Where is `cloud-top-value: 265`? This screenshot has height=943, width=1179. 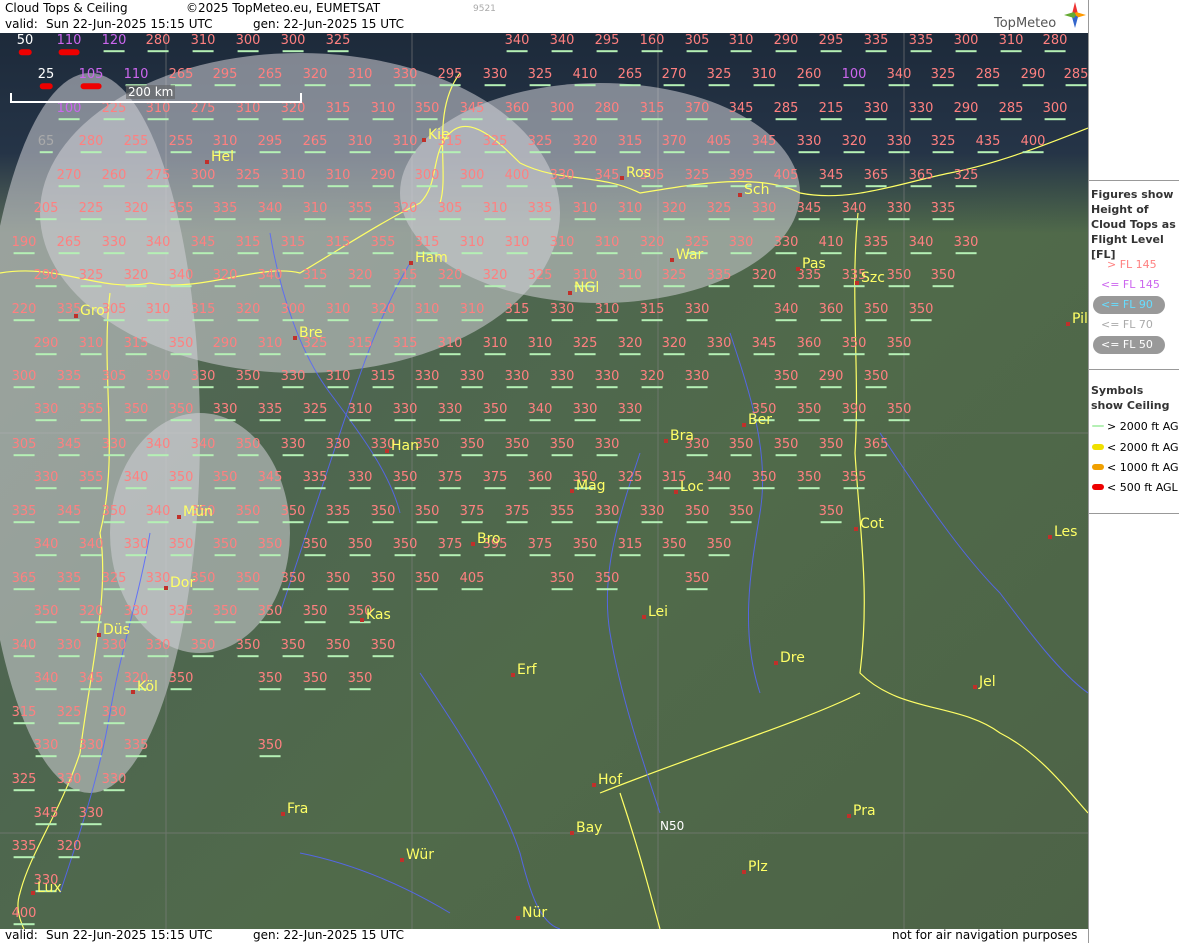
cloud-top-value: 265 is located at coordinates (270, 77).